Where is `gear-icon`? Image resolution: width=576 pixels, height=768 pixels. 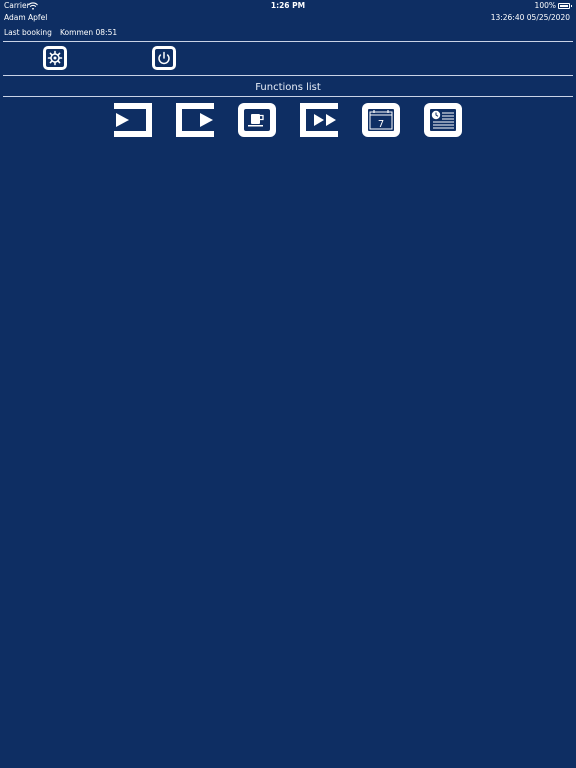
gear-icon is located at coordinates (55, 58).